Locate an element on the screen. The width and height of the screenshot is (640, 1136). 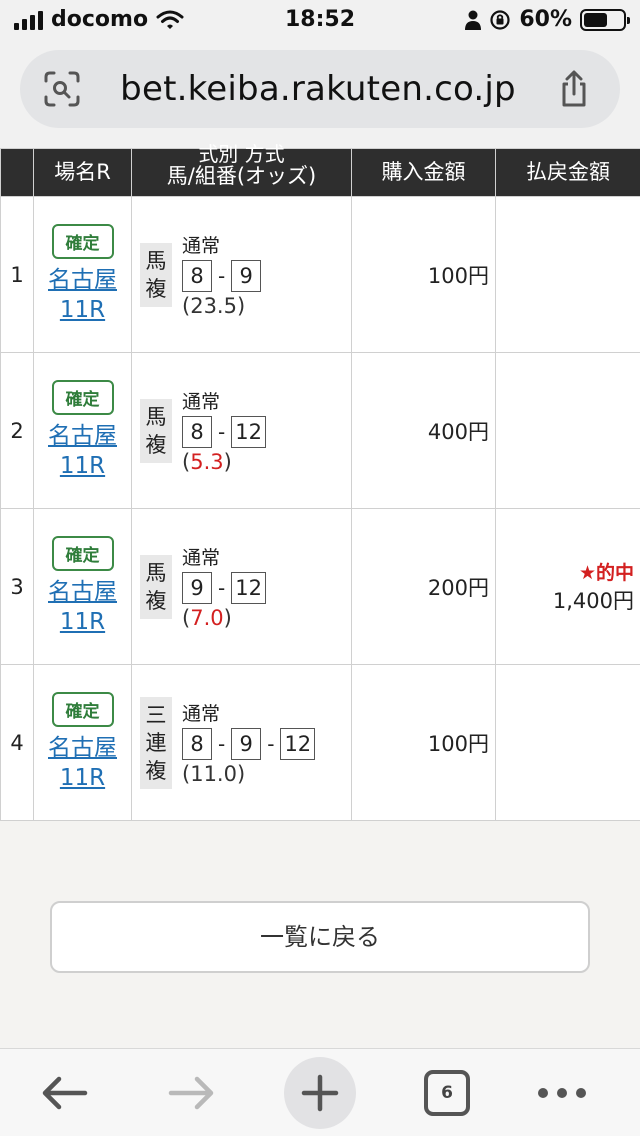
payout-cell: ★的中 1,400円 is located at coordinates (567, 586).